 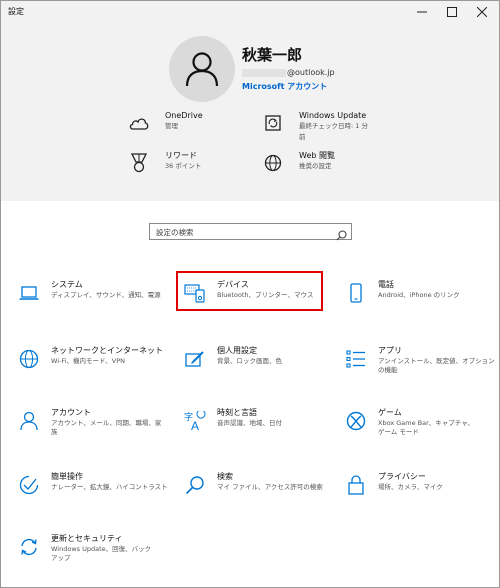 What do you see at coordinates (311, 72) in the screenshot?
I see `email-domain: @outlook.jp` at bounding box center [311, 72].